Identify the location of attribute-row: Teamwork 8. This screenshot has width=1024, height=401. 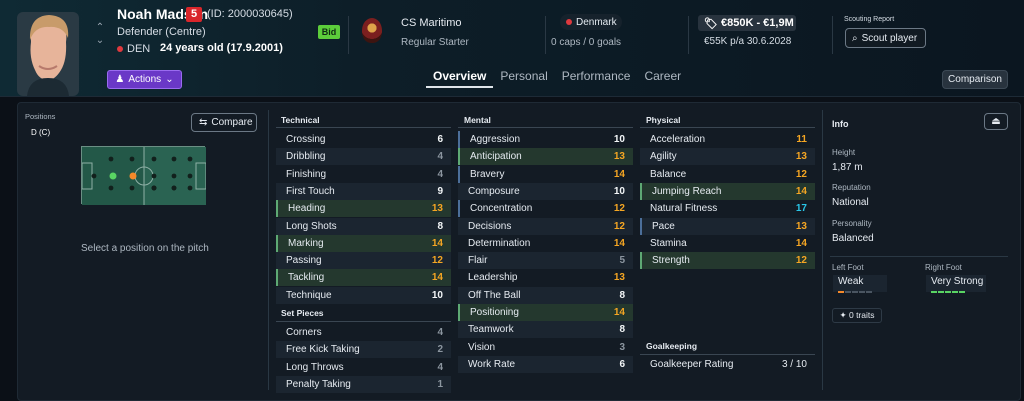
(545, 330).